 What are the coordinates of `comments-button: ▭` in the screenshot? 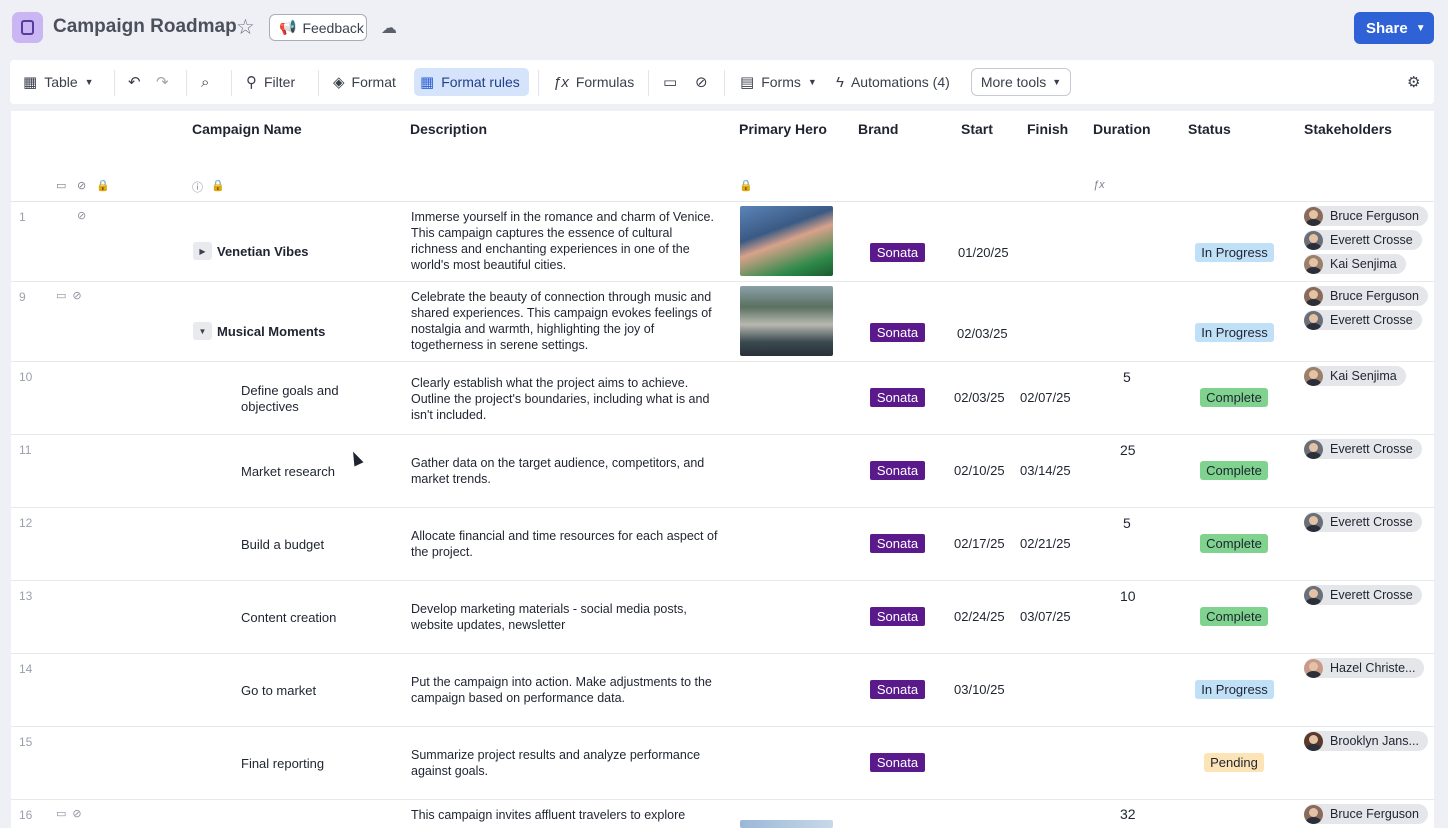 It's located at (670, 82).